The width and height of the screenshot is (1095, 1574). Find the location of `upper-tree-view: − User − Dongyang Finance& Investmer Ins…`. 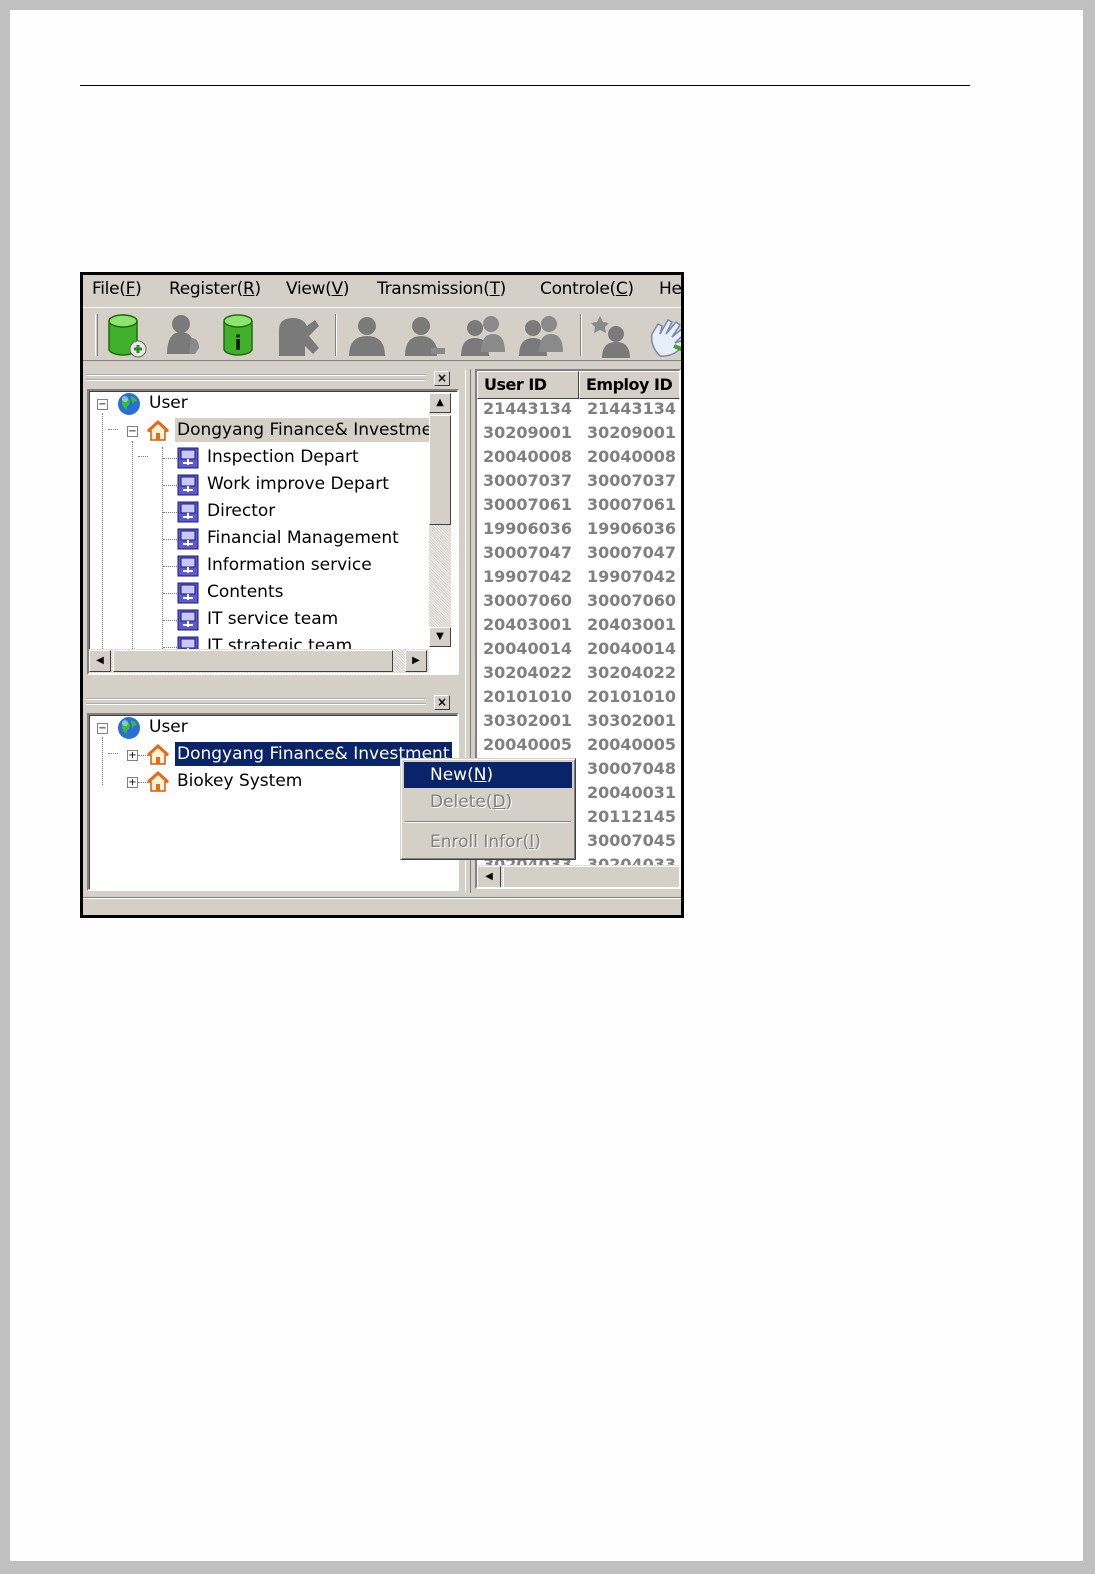

upper-tree-view: − User − Dongyang Finance& Investmer Ins… is located at coordinates (273, 532).